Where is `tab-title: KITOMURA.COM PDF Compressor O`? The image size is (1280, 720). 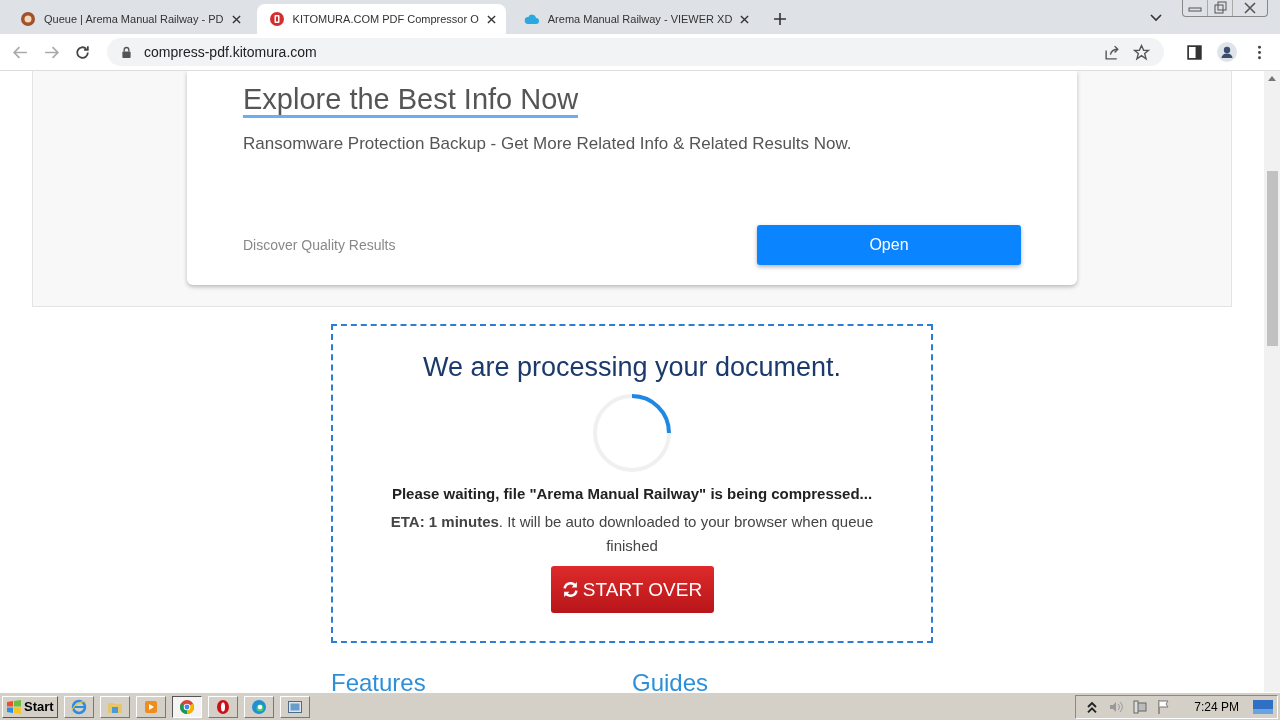
tab-title: KITOMURA.COM PDF Compressor O is located at coordinates (385, 19).